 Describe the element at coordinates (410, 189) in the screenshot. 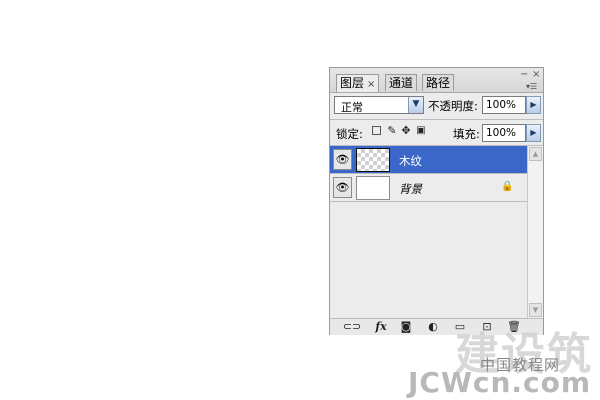

I see `layer-name: 背景` at that location.